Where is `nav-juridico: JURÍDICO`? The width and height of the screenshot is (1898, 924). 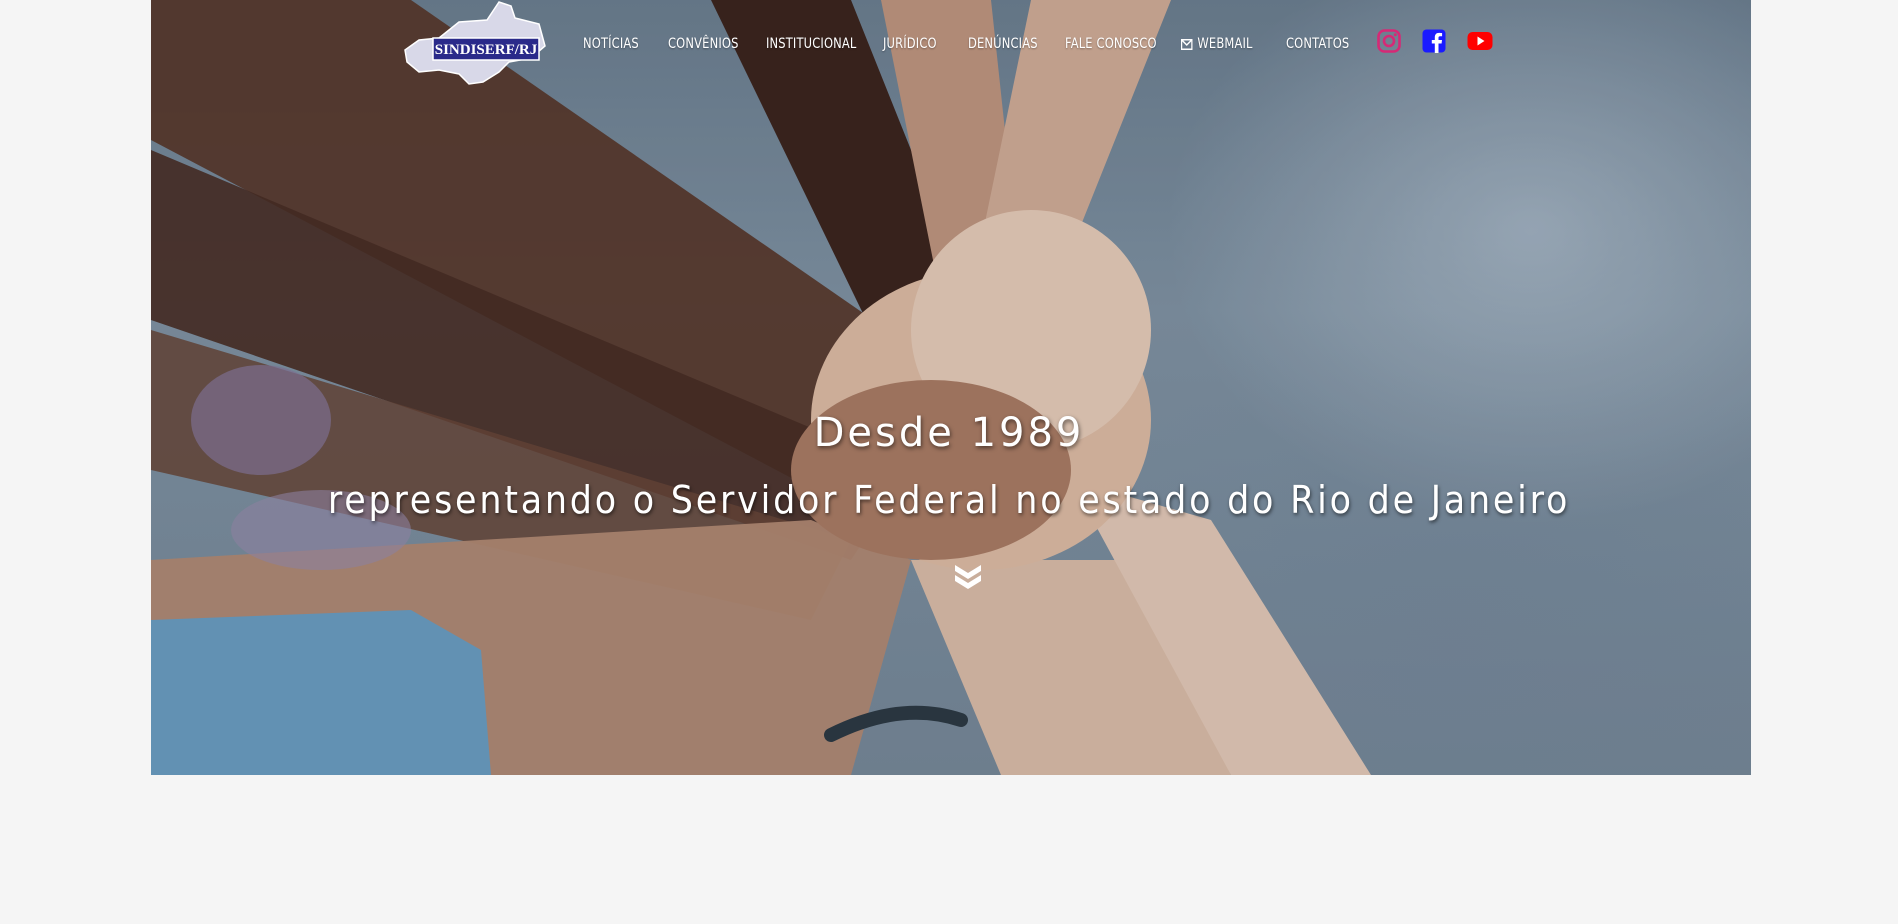 nav-juridico: JURÍDICO is located at coordinates (910, 44).